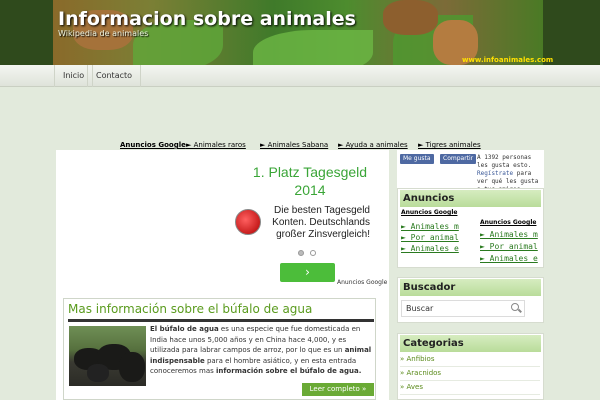 This screenshot has width=600, height=400. Describe the element at coordinates (216, 145) in the screenshot. I see `adbar-link: ► Animales raros` at that location.